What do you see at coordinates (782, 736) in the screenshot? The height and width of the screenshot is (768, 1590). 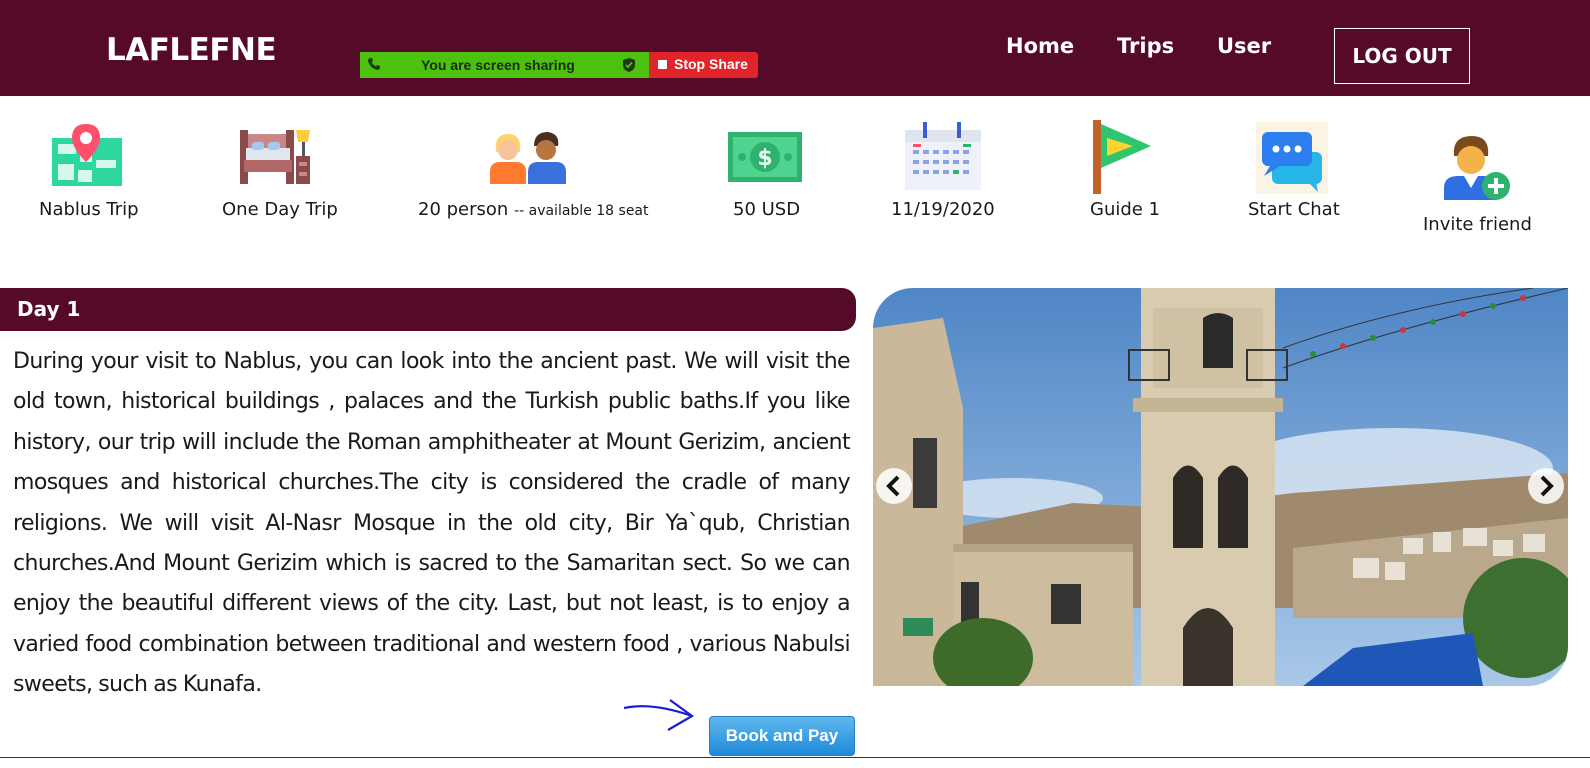 I see `book-and-pay-button: Book and Pay` at bounding box center [782, 736].